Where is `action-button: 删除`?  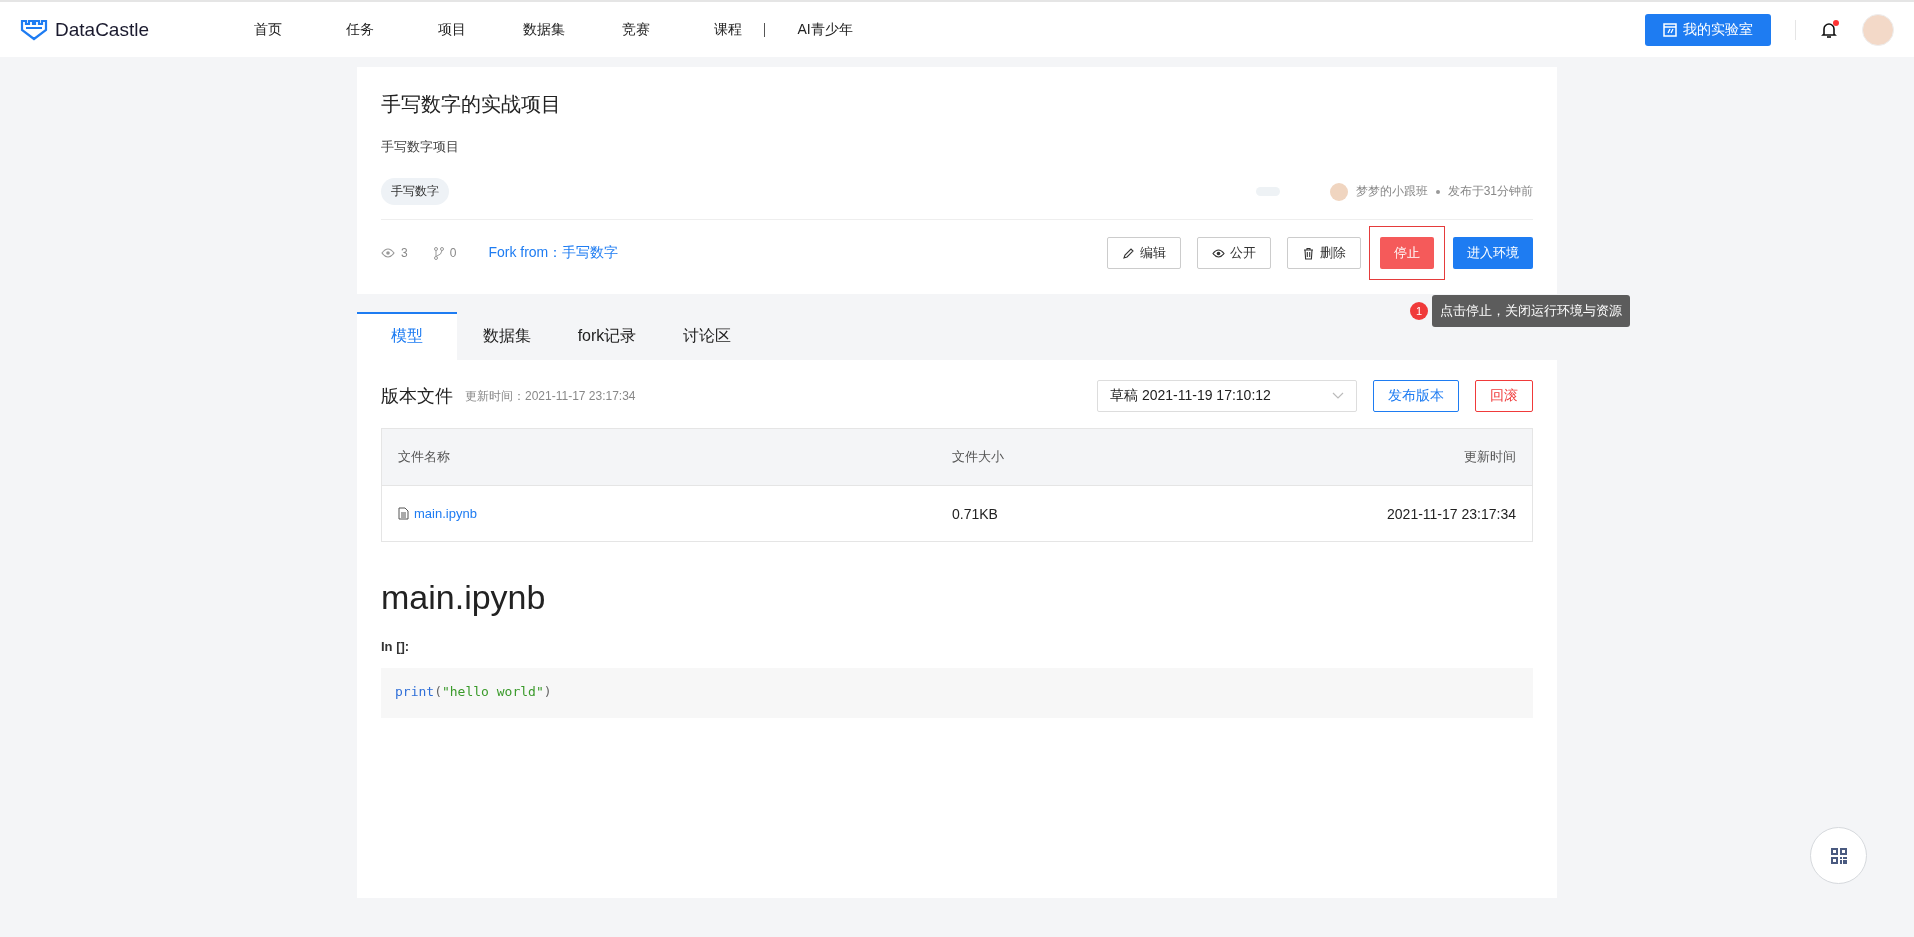 action-button: 删除 is located at coordinates (1324, 253).